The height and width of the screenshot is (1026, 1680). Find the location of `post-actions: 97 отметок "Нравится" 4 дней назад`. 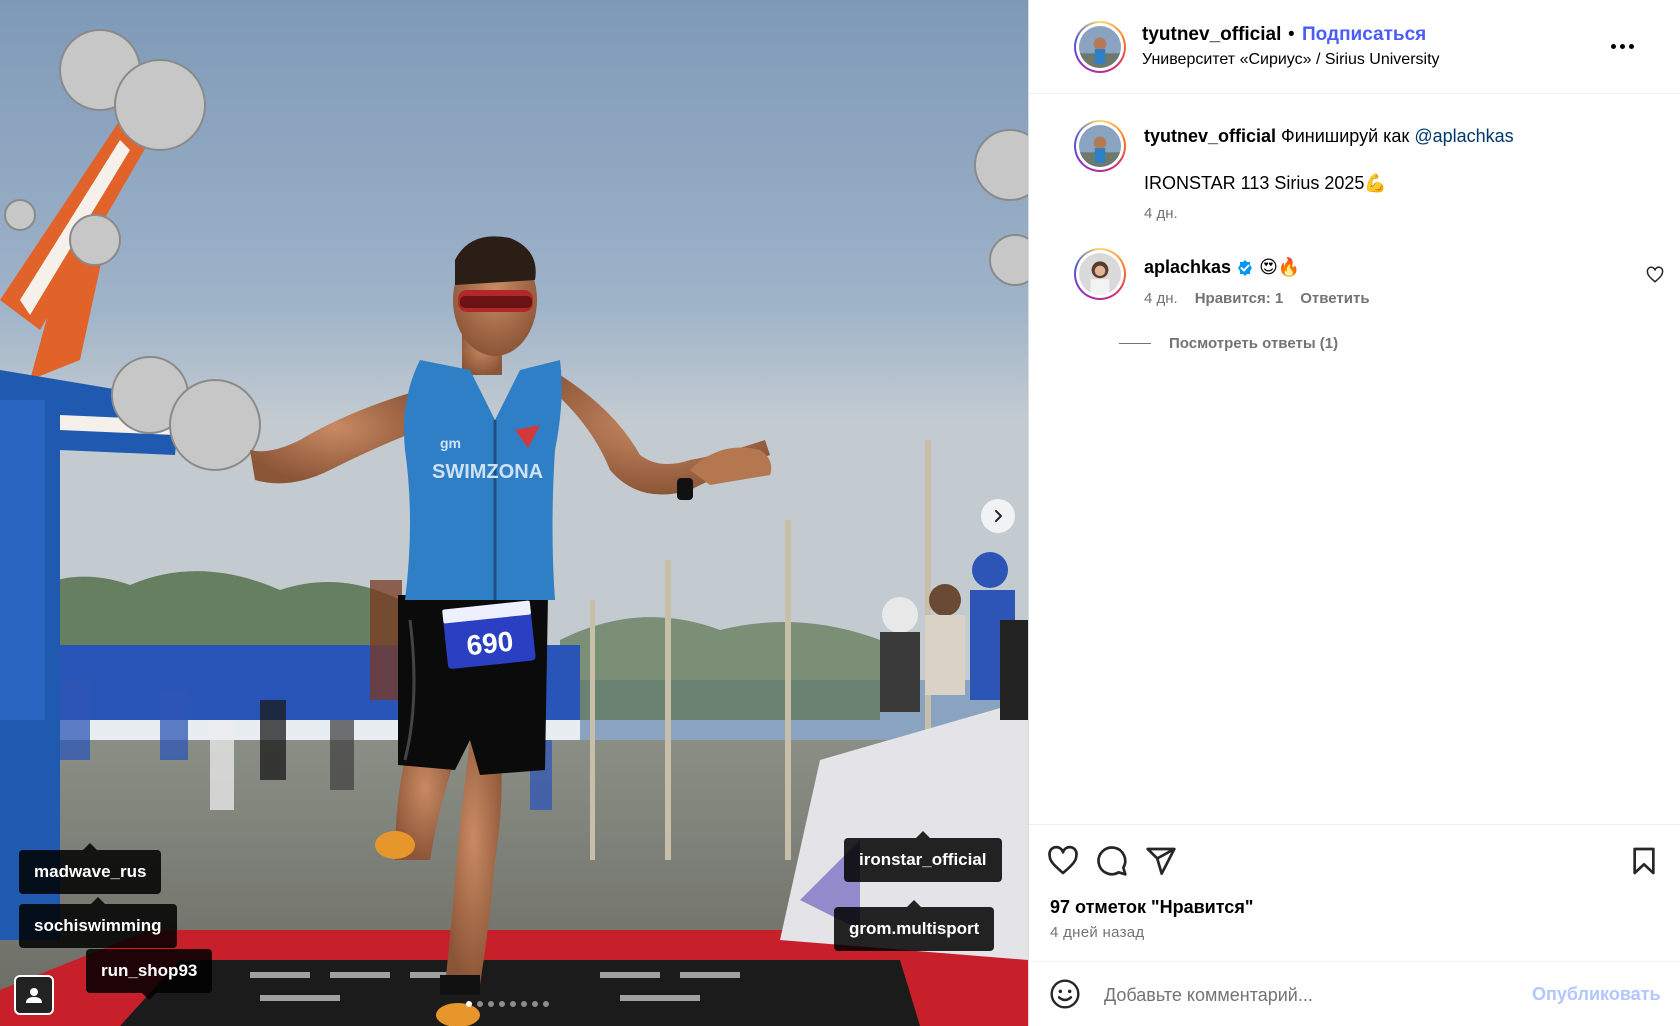

post-actions: 97 отметок "Нравится" 4 дней назад is located at coordinates (1354, 892).